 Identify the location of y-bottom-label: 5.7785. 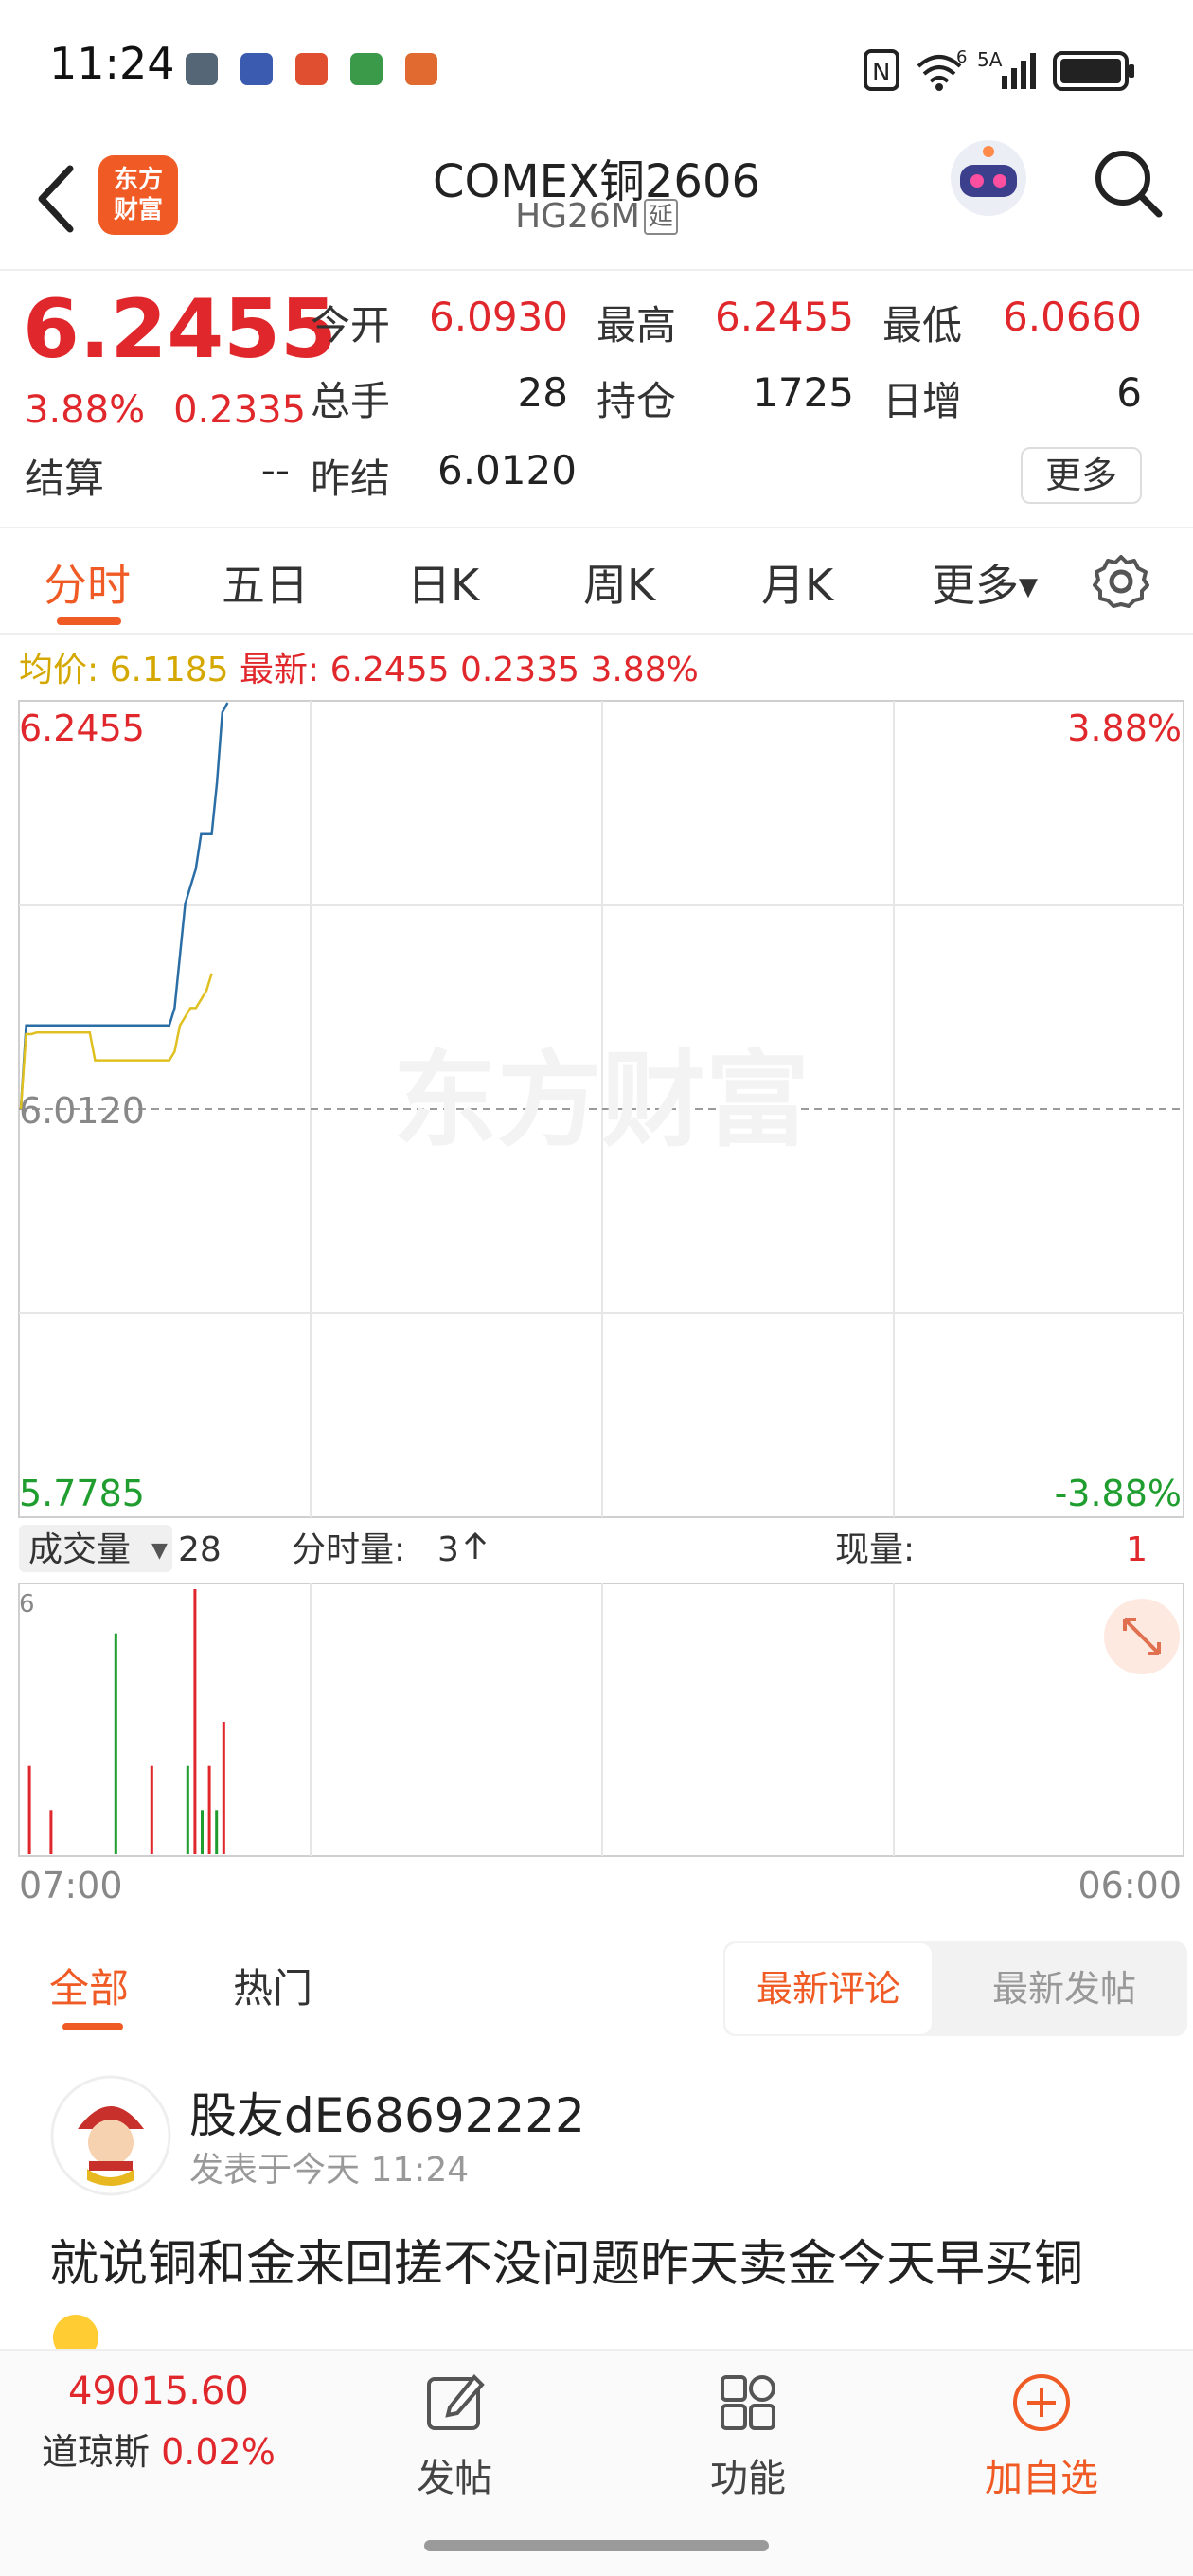
(82, 1493).